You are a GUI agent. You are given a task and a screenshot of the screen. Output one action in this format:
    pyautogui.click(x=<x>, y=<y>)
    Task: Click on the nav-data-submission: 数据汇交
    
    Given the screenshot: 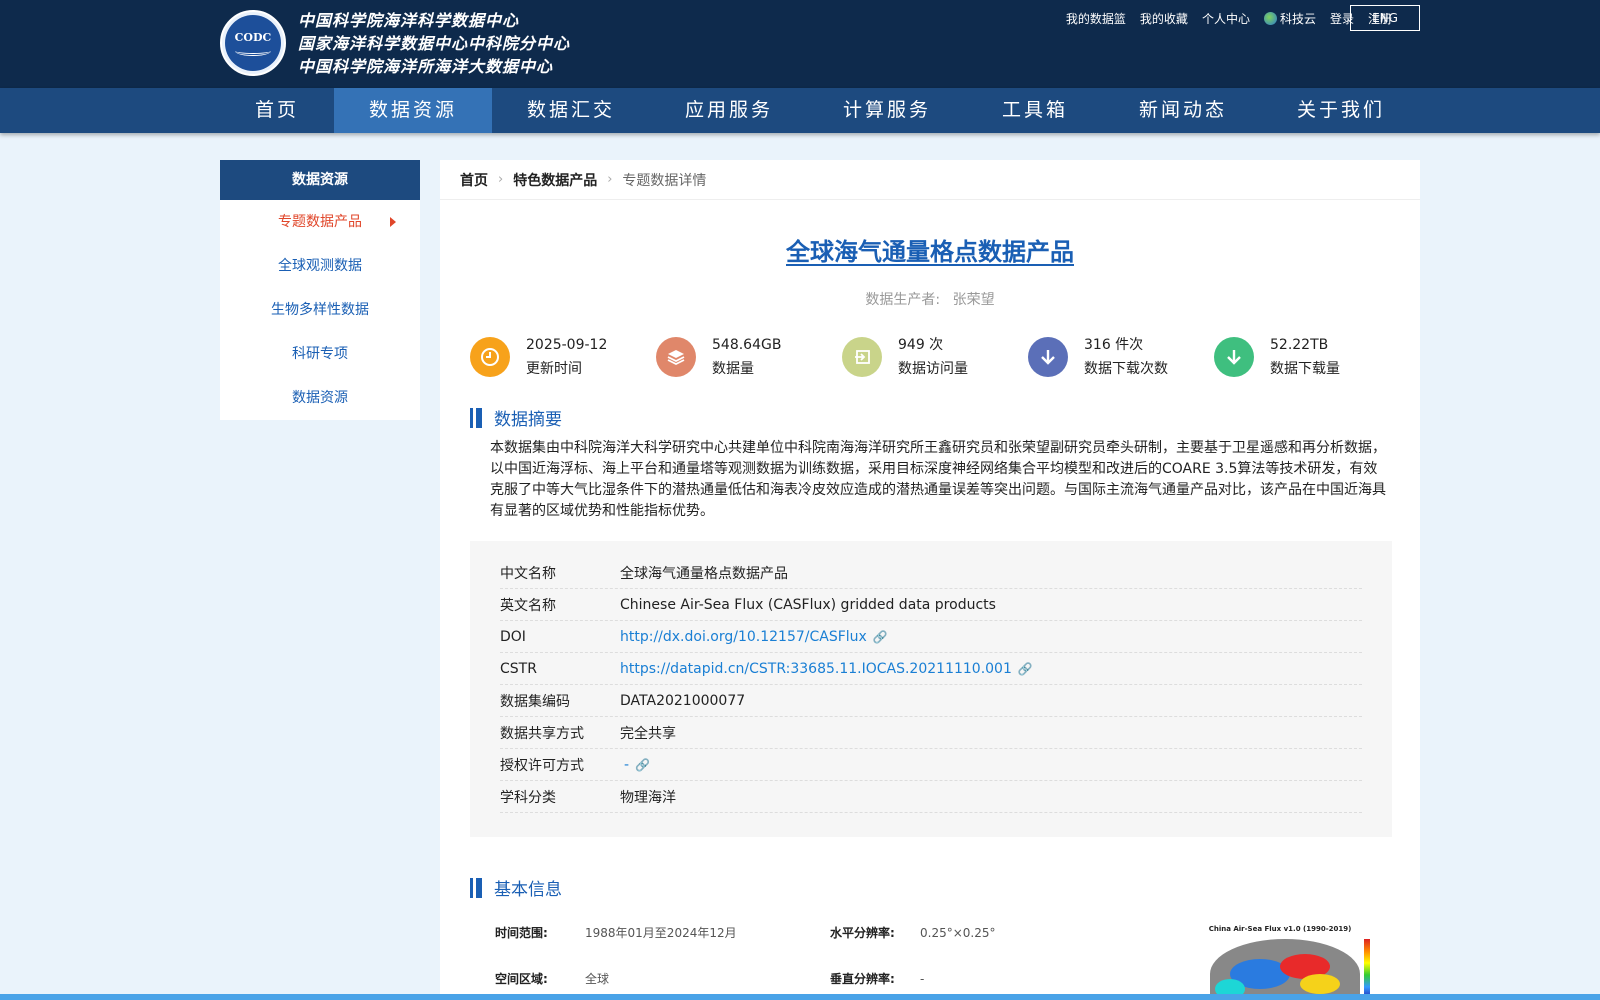 What is the action you would take?
    pyautogui.click(x=571, y=110)
    